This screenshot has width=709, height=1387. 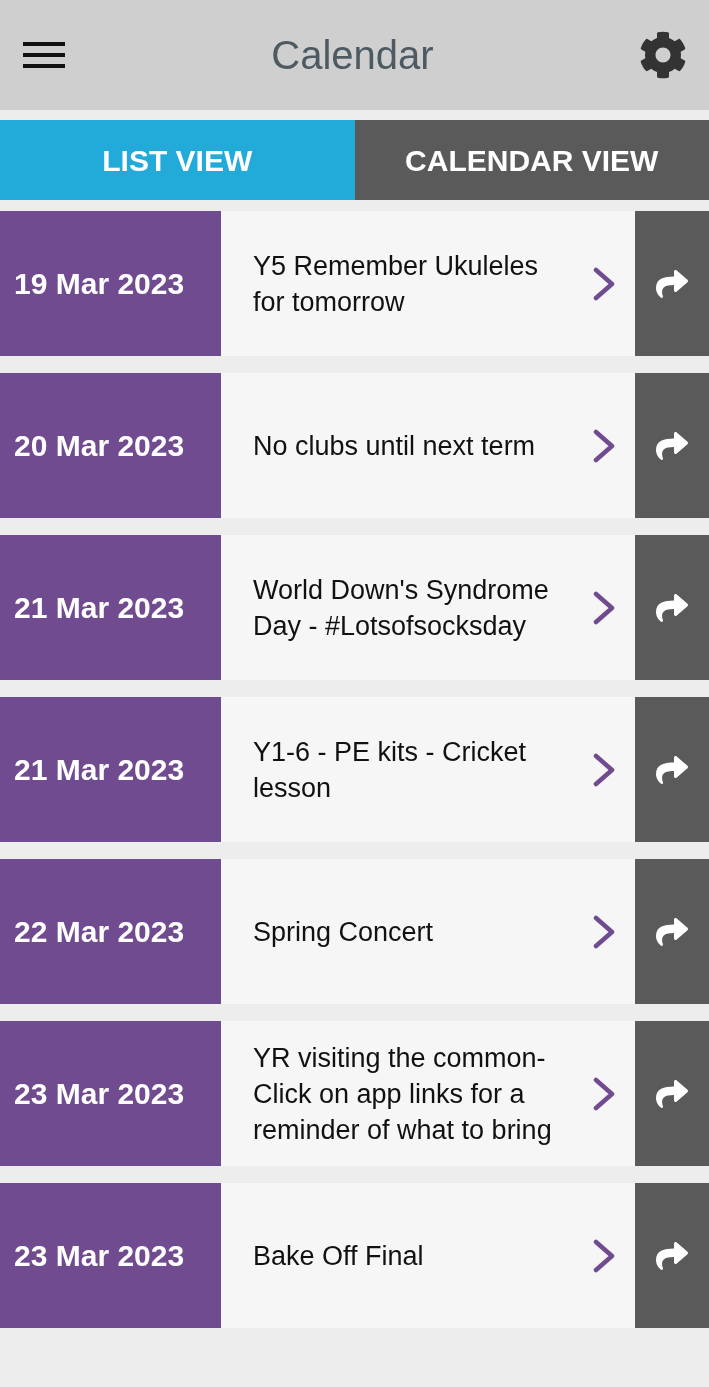 I want to click on event-item: Bake Off Final, so click(x=428, y=1255).